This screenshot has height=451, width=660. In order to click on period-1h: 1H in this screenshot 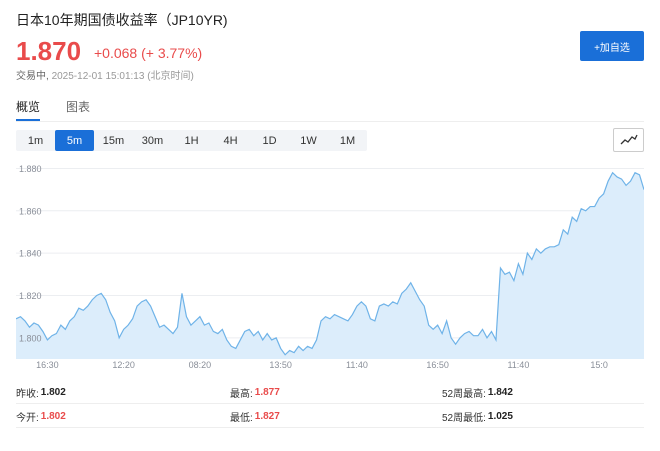, I will do `click(191, 140)`.